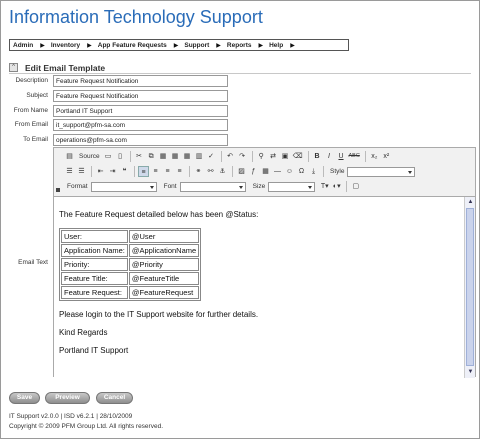 The width and height of the screenshot is (480, 439). What do you see at coordinates (386, 156) in the screenshot?
I see `superscript-icon: x²` at bounding box center [386, 156].